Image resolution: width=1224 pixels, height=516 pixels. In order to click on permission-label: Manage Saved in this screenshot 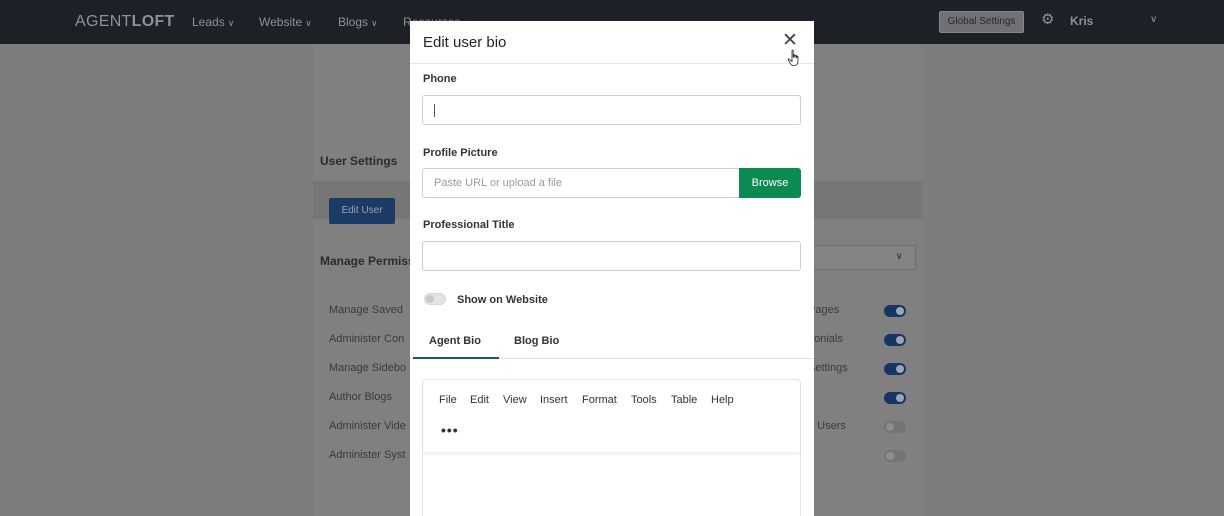, I will do `click(366, 310)`.